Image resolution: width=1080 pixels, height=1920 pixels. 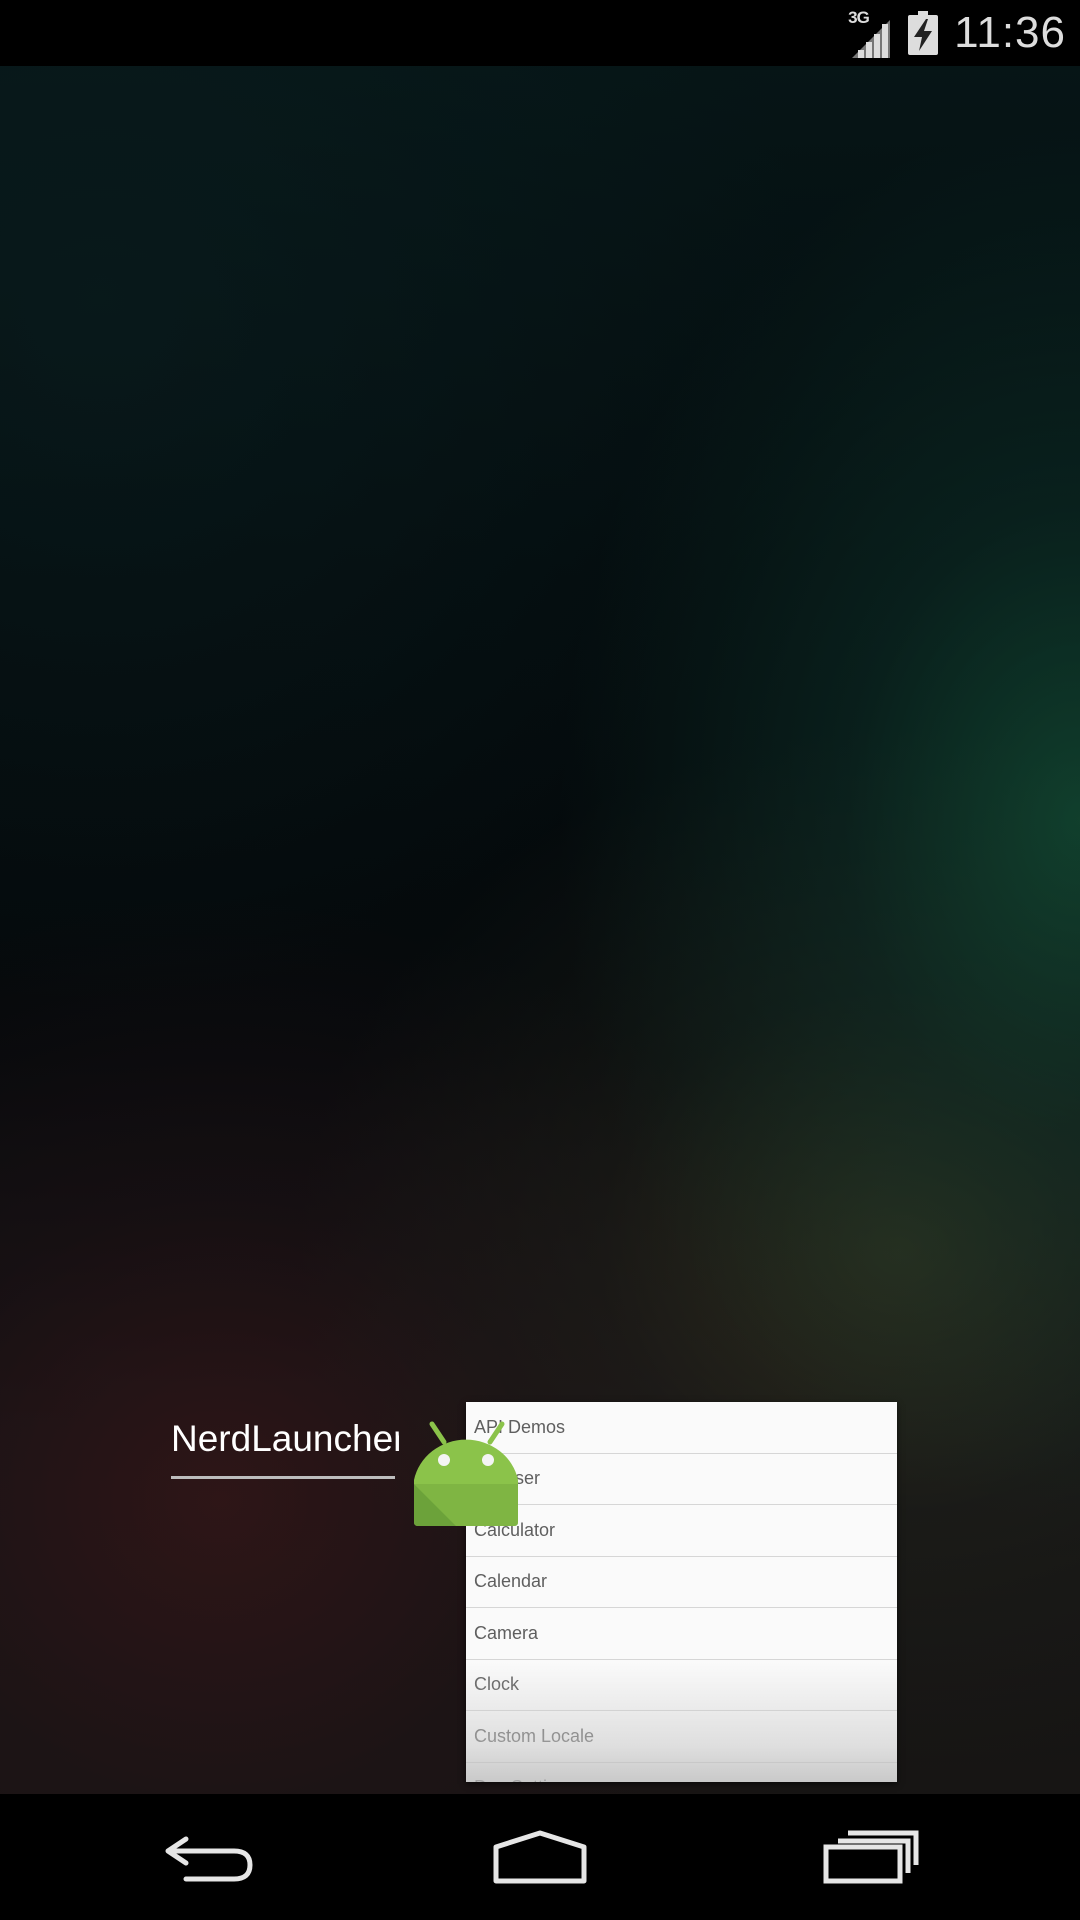 I want to click on back-icon, so click(x=209, y=1859).